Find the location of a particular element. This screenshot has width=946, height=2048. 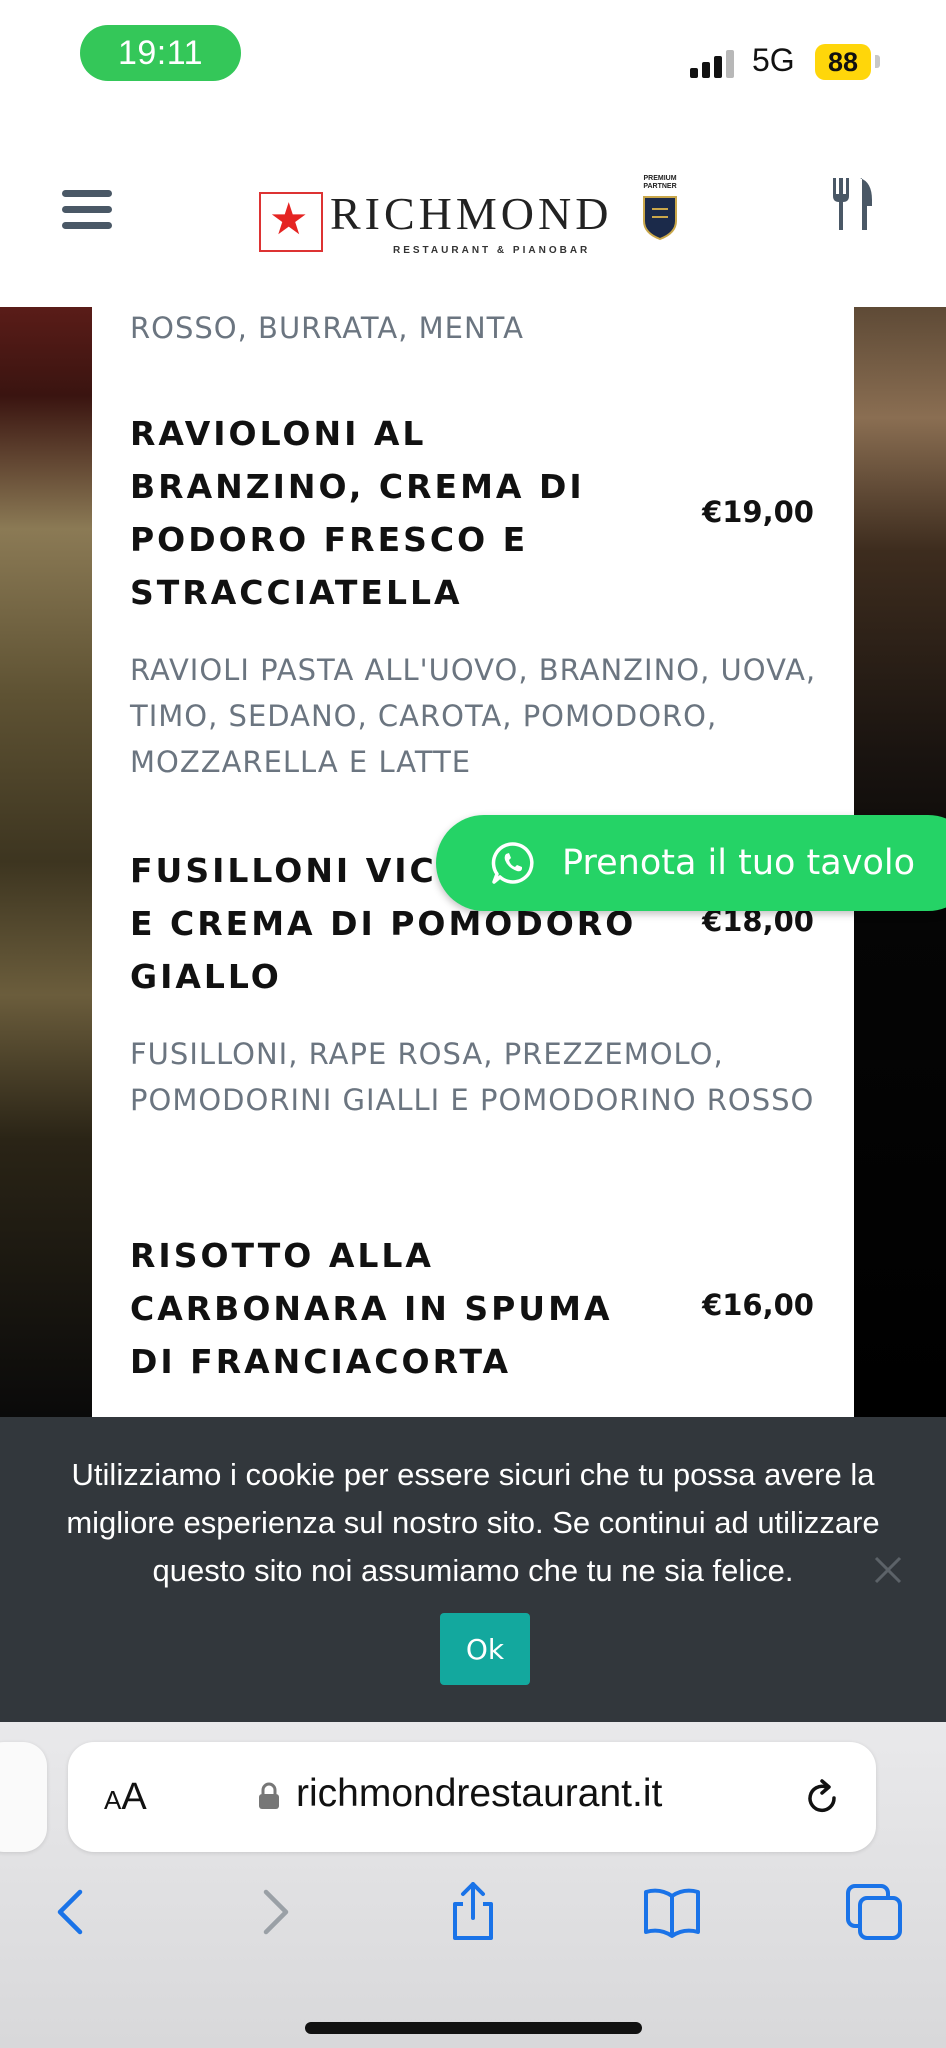

bookmarks-icon is located at coordinates (672, 1912).